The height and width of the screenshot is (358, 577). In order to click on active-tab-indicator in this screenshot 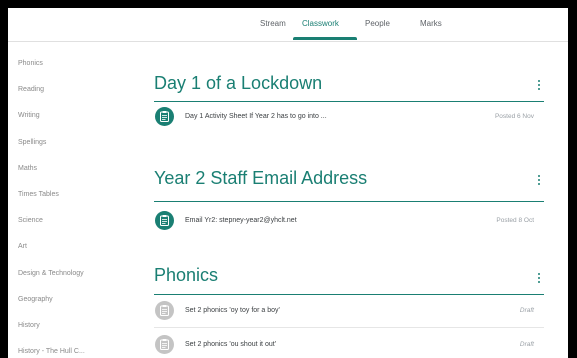, I will do `click(325, 38)`.